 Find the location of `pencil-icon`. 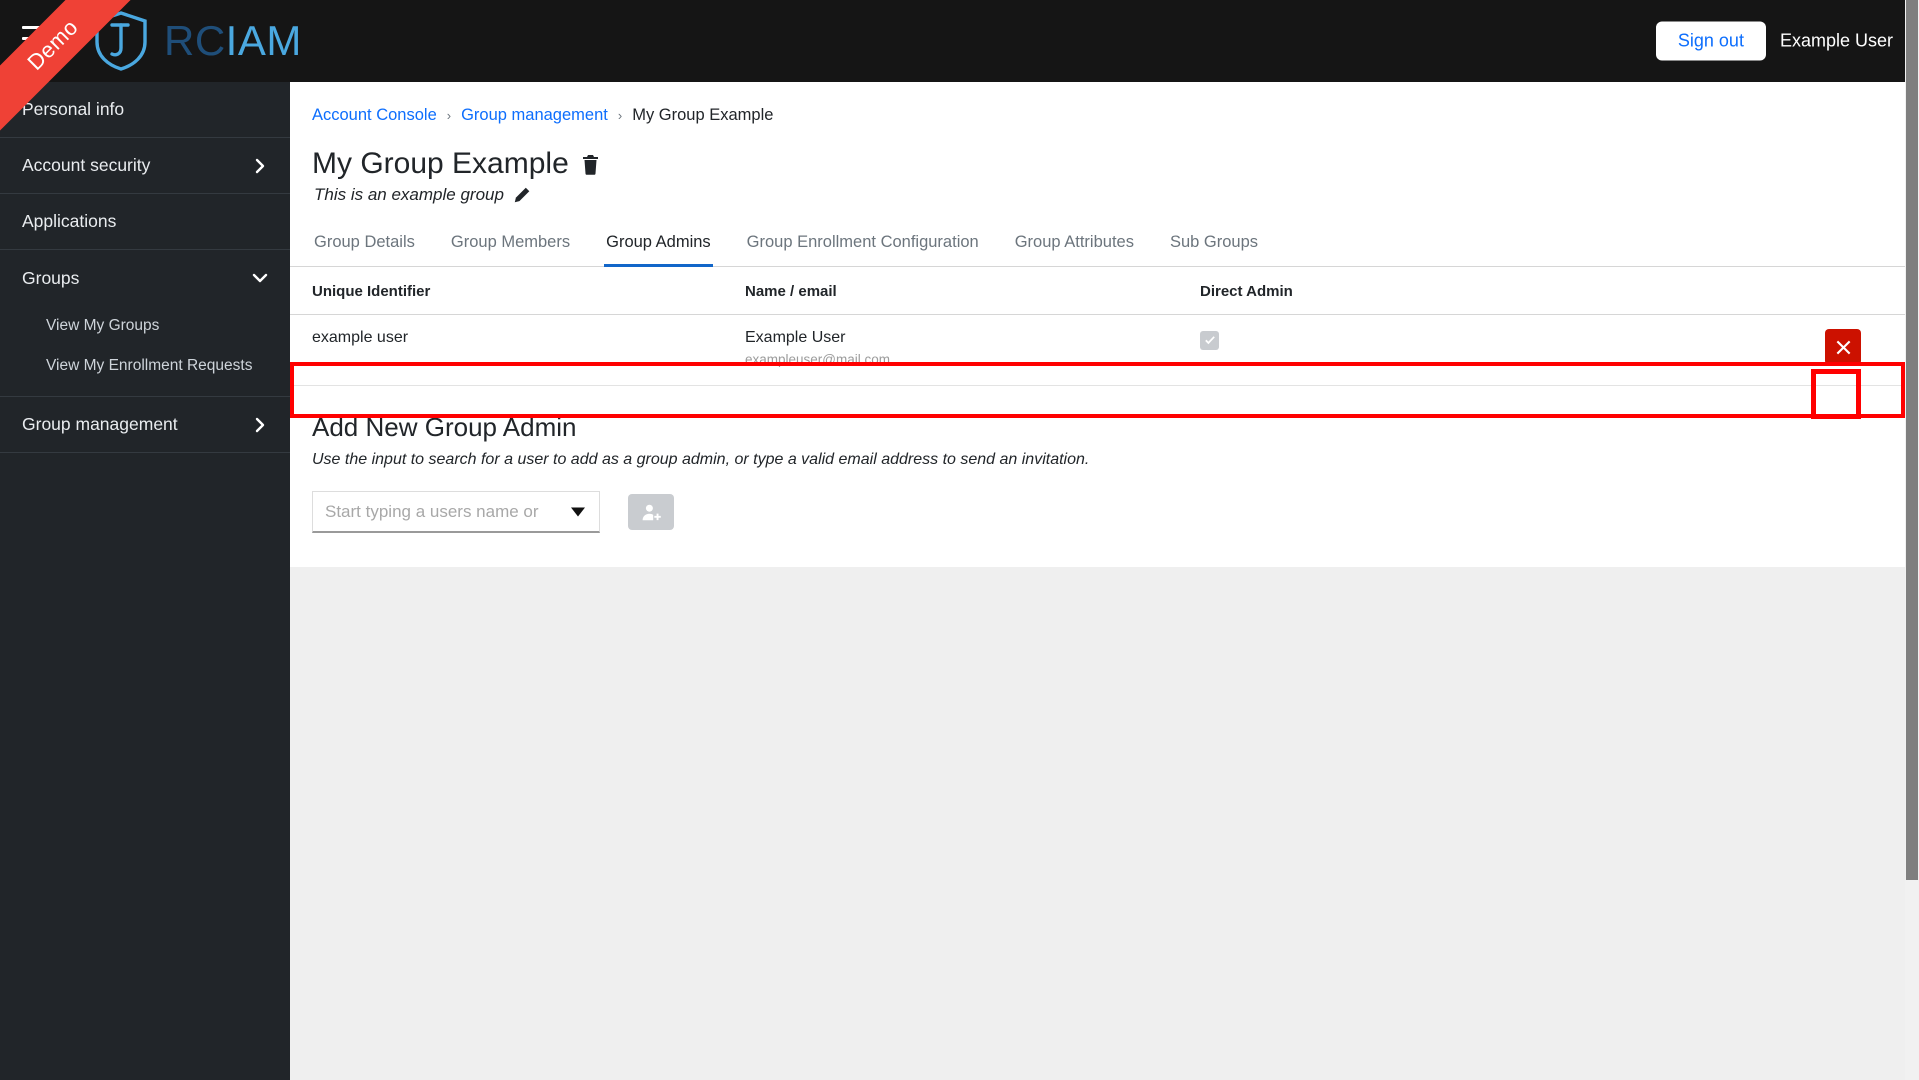

pencil-icon is located at coordinates (522, 195).